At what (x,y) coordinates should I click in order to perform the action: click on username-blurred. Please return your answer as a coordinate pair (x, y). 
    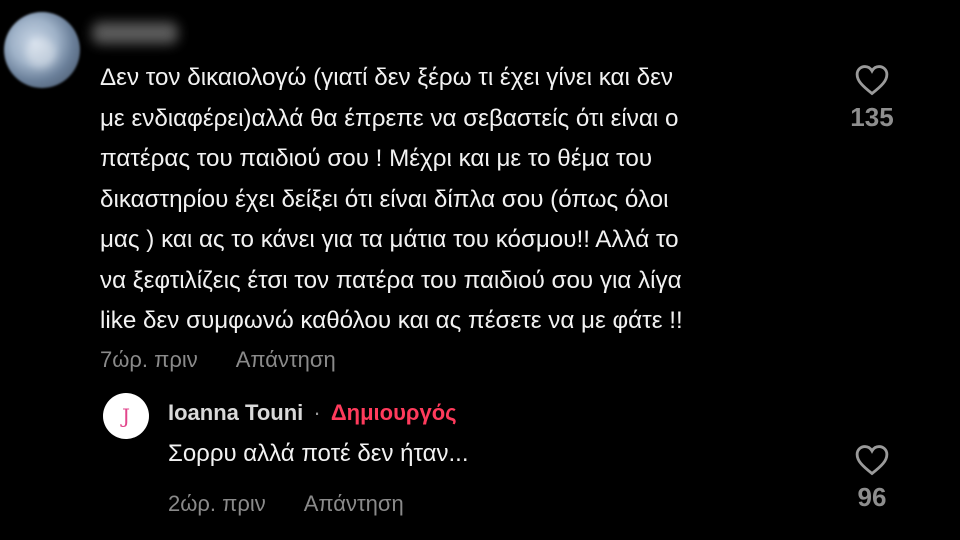
    Looking at the image, I should click on (135, 33).